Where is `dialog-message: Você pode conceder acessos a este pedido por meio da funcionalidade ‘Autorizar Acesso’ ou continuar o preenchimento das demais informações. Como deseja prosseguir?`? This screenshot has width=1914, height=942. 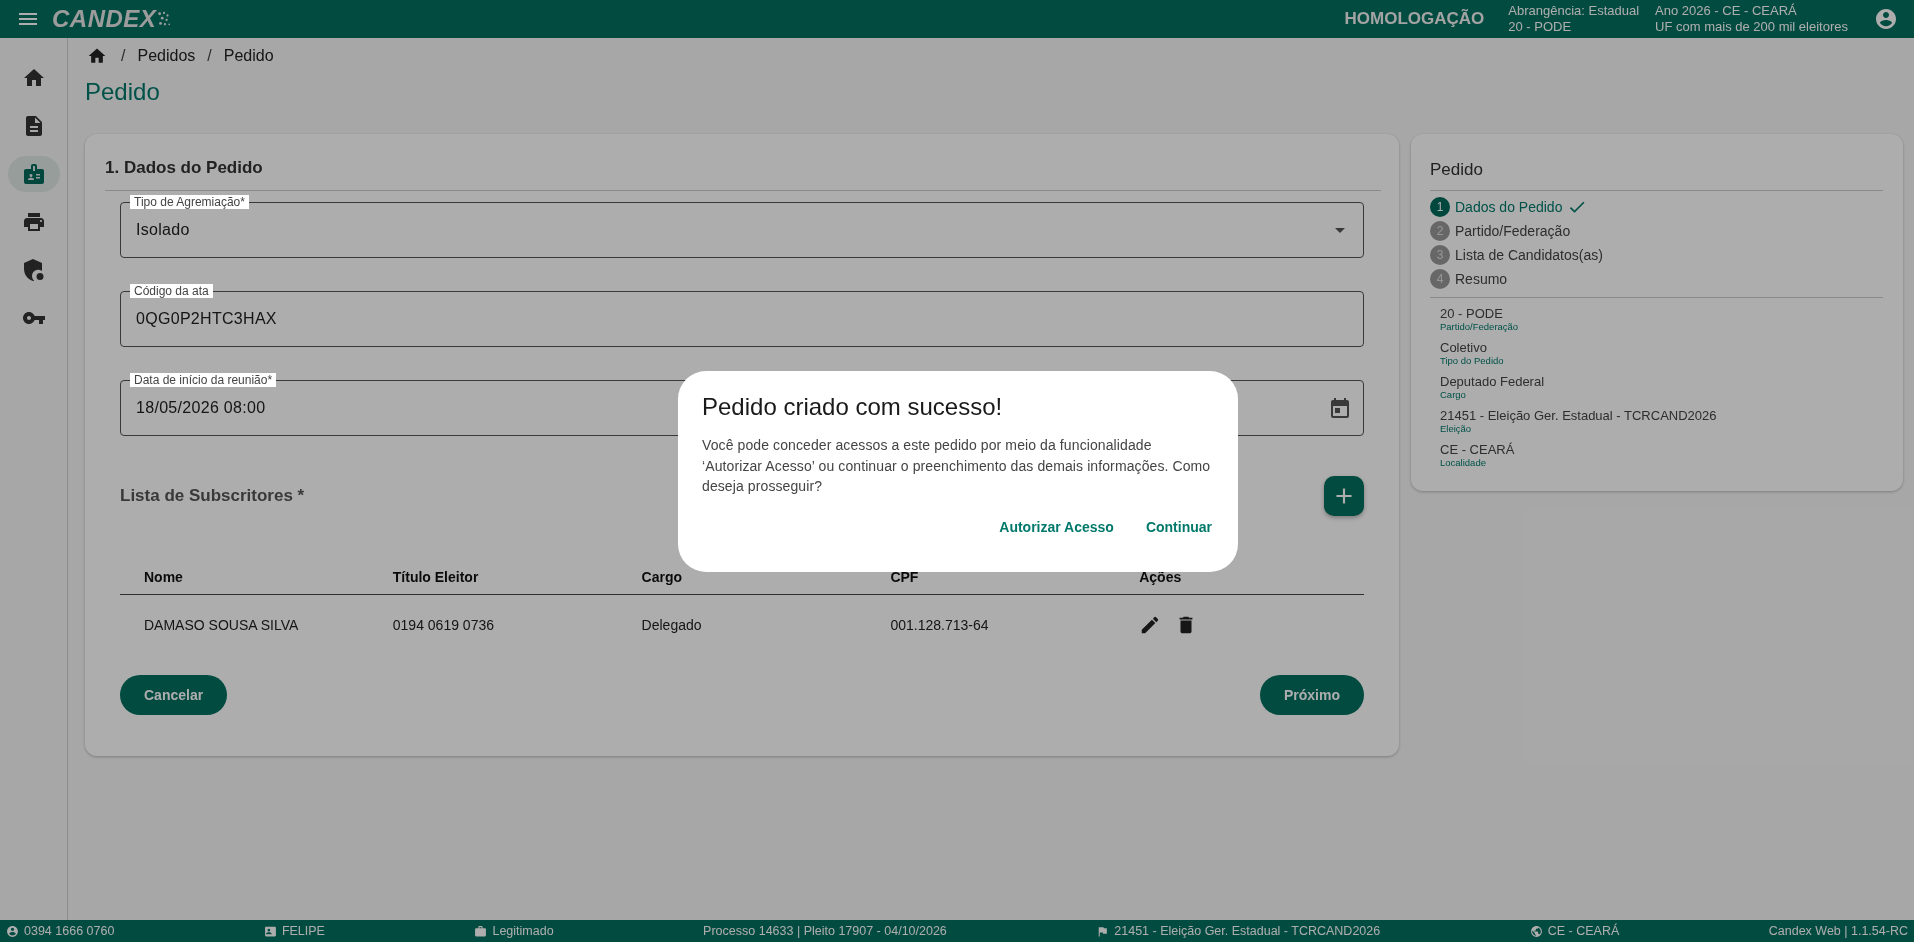 dialog-message: Você pode conceder acessos a este pedido por meio da funcionalidade ‘Autorizar Acesso’ ou continuar o preenchimento das demais informações. Como deseja prosseguir? is located at coordinates (957, 466).